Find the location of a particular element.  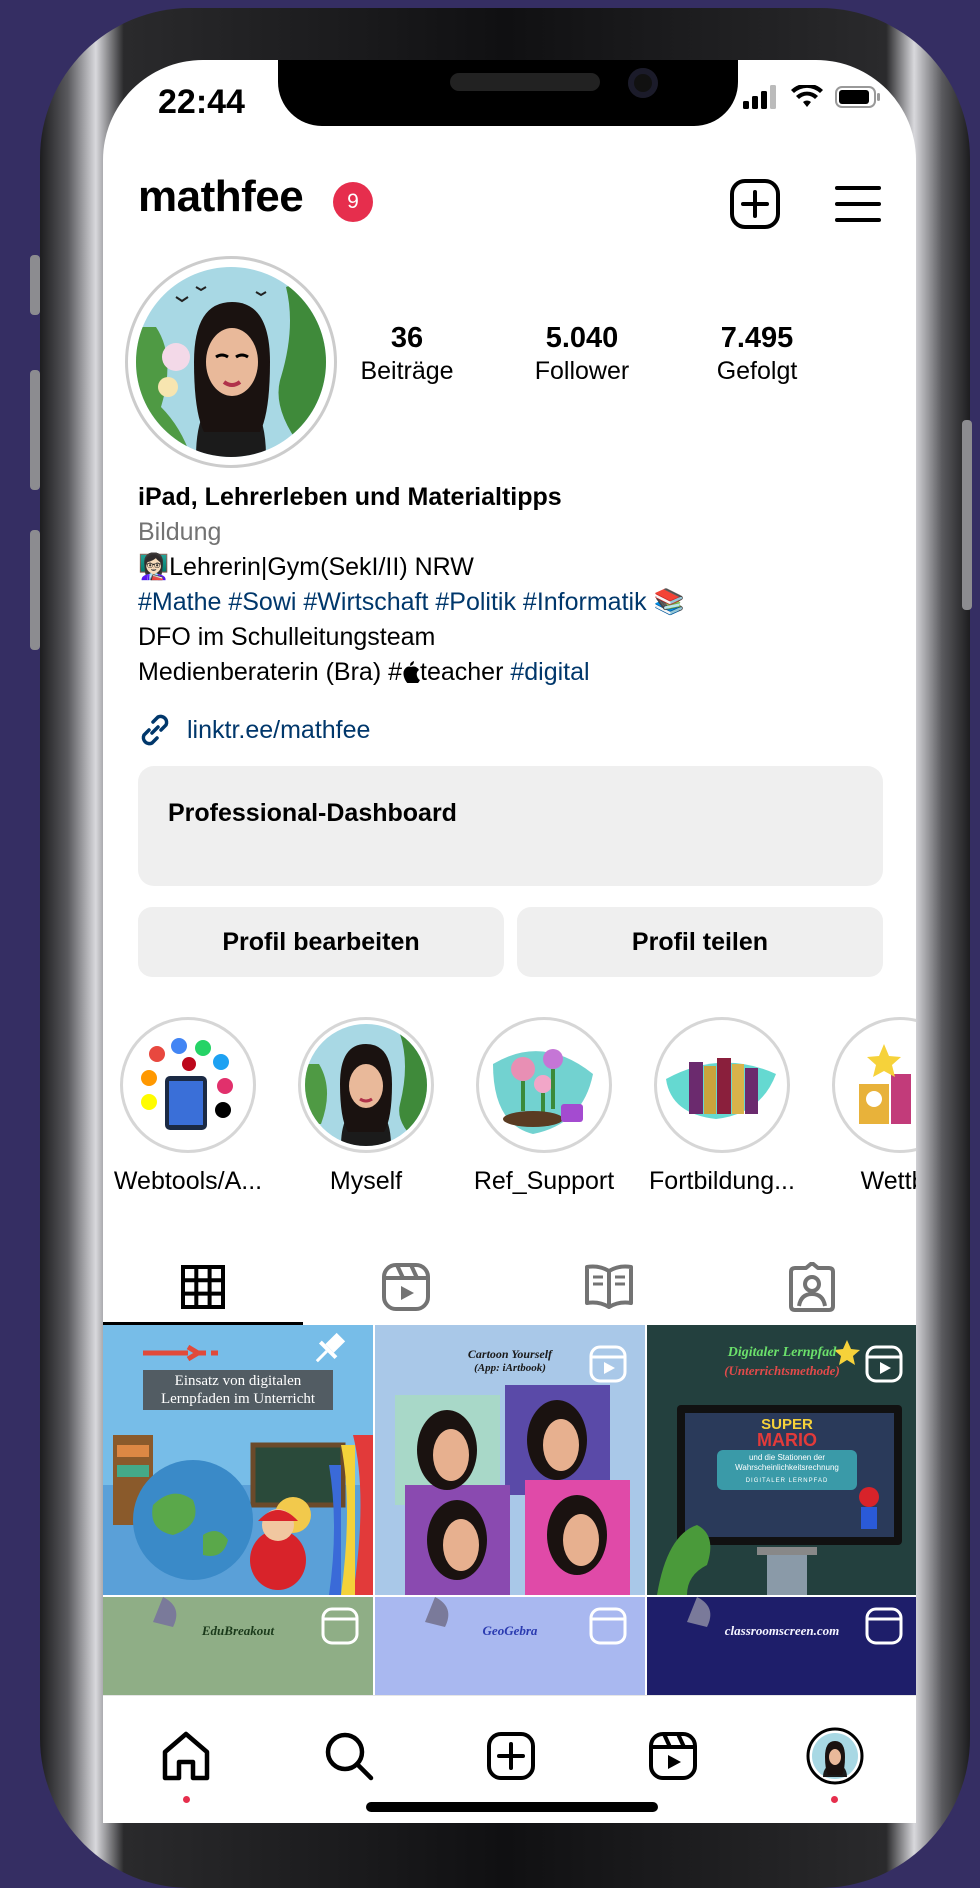

highlight-ref-support: Ref_Support is located at coordinates (544, 1106).